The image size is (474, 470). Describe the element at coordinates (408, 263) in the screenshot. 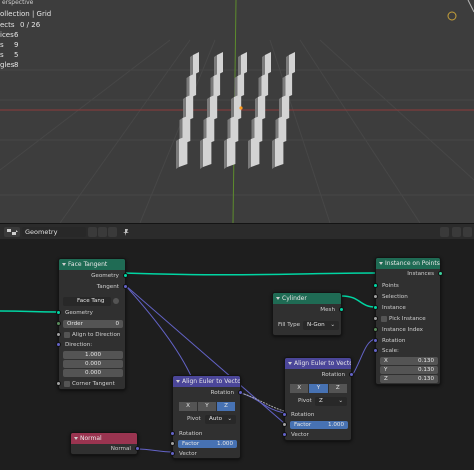

I see `instance-on-points-title: Instance on Points` at that location.